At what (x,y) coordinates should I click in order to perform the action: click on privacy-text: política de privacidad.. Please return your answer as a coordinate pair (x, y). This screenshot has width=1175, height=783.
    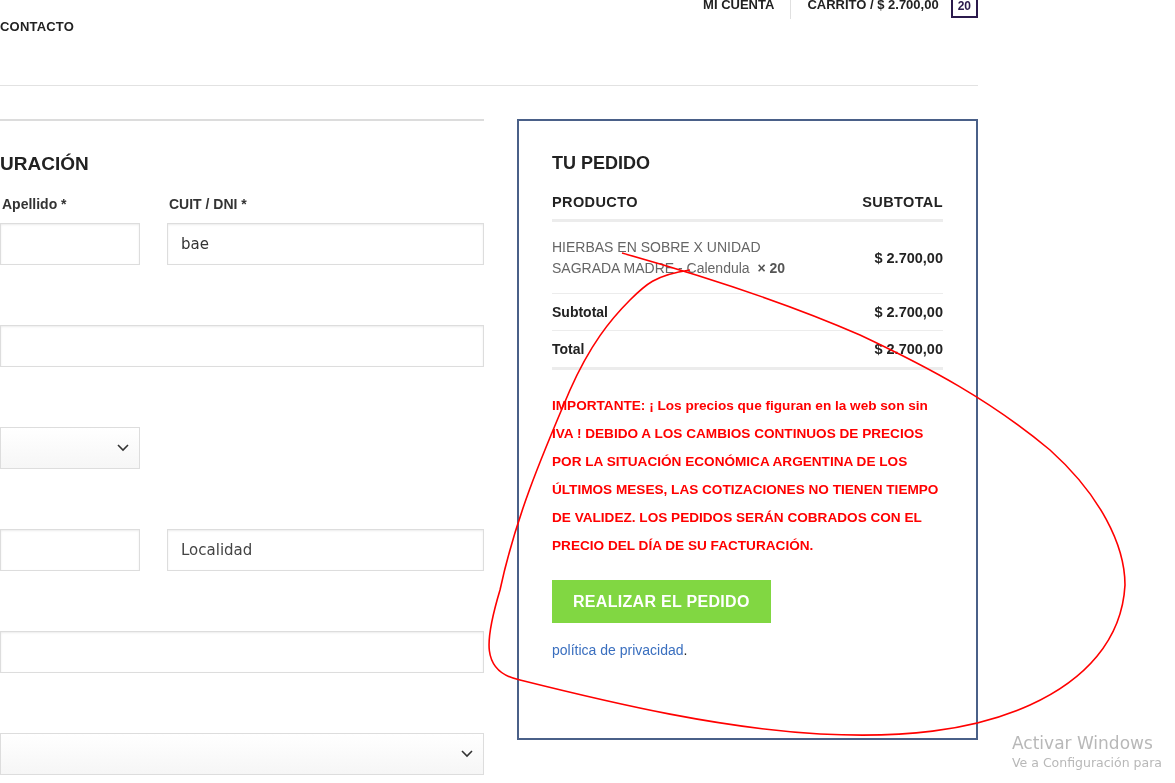
    Looking at the image, I should click on (620, 650).